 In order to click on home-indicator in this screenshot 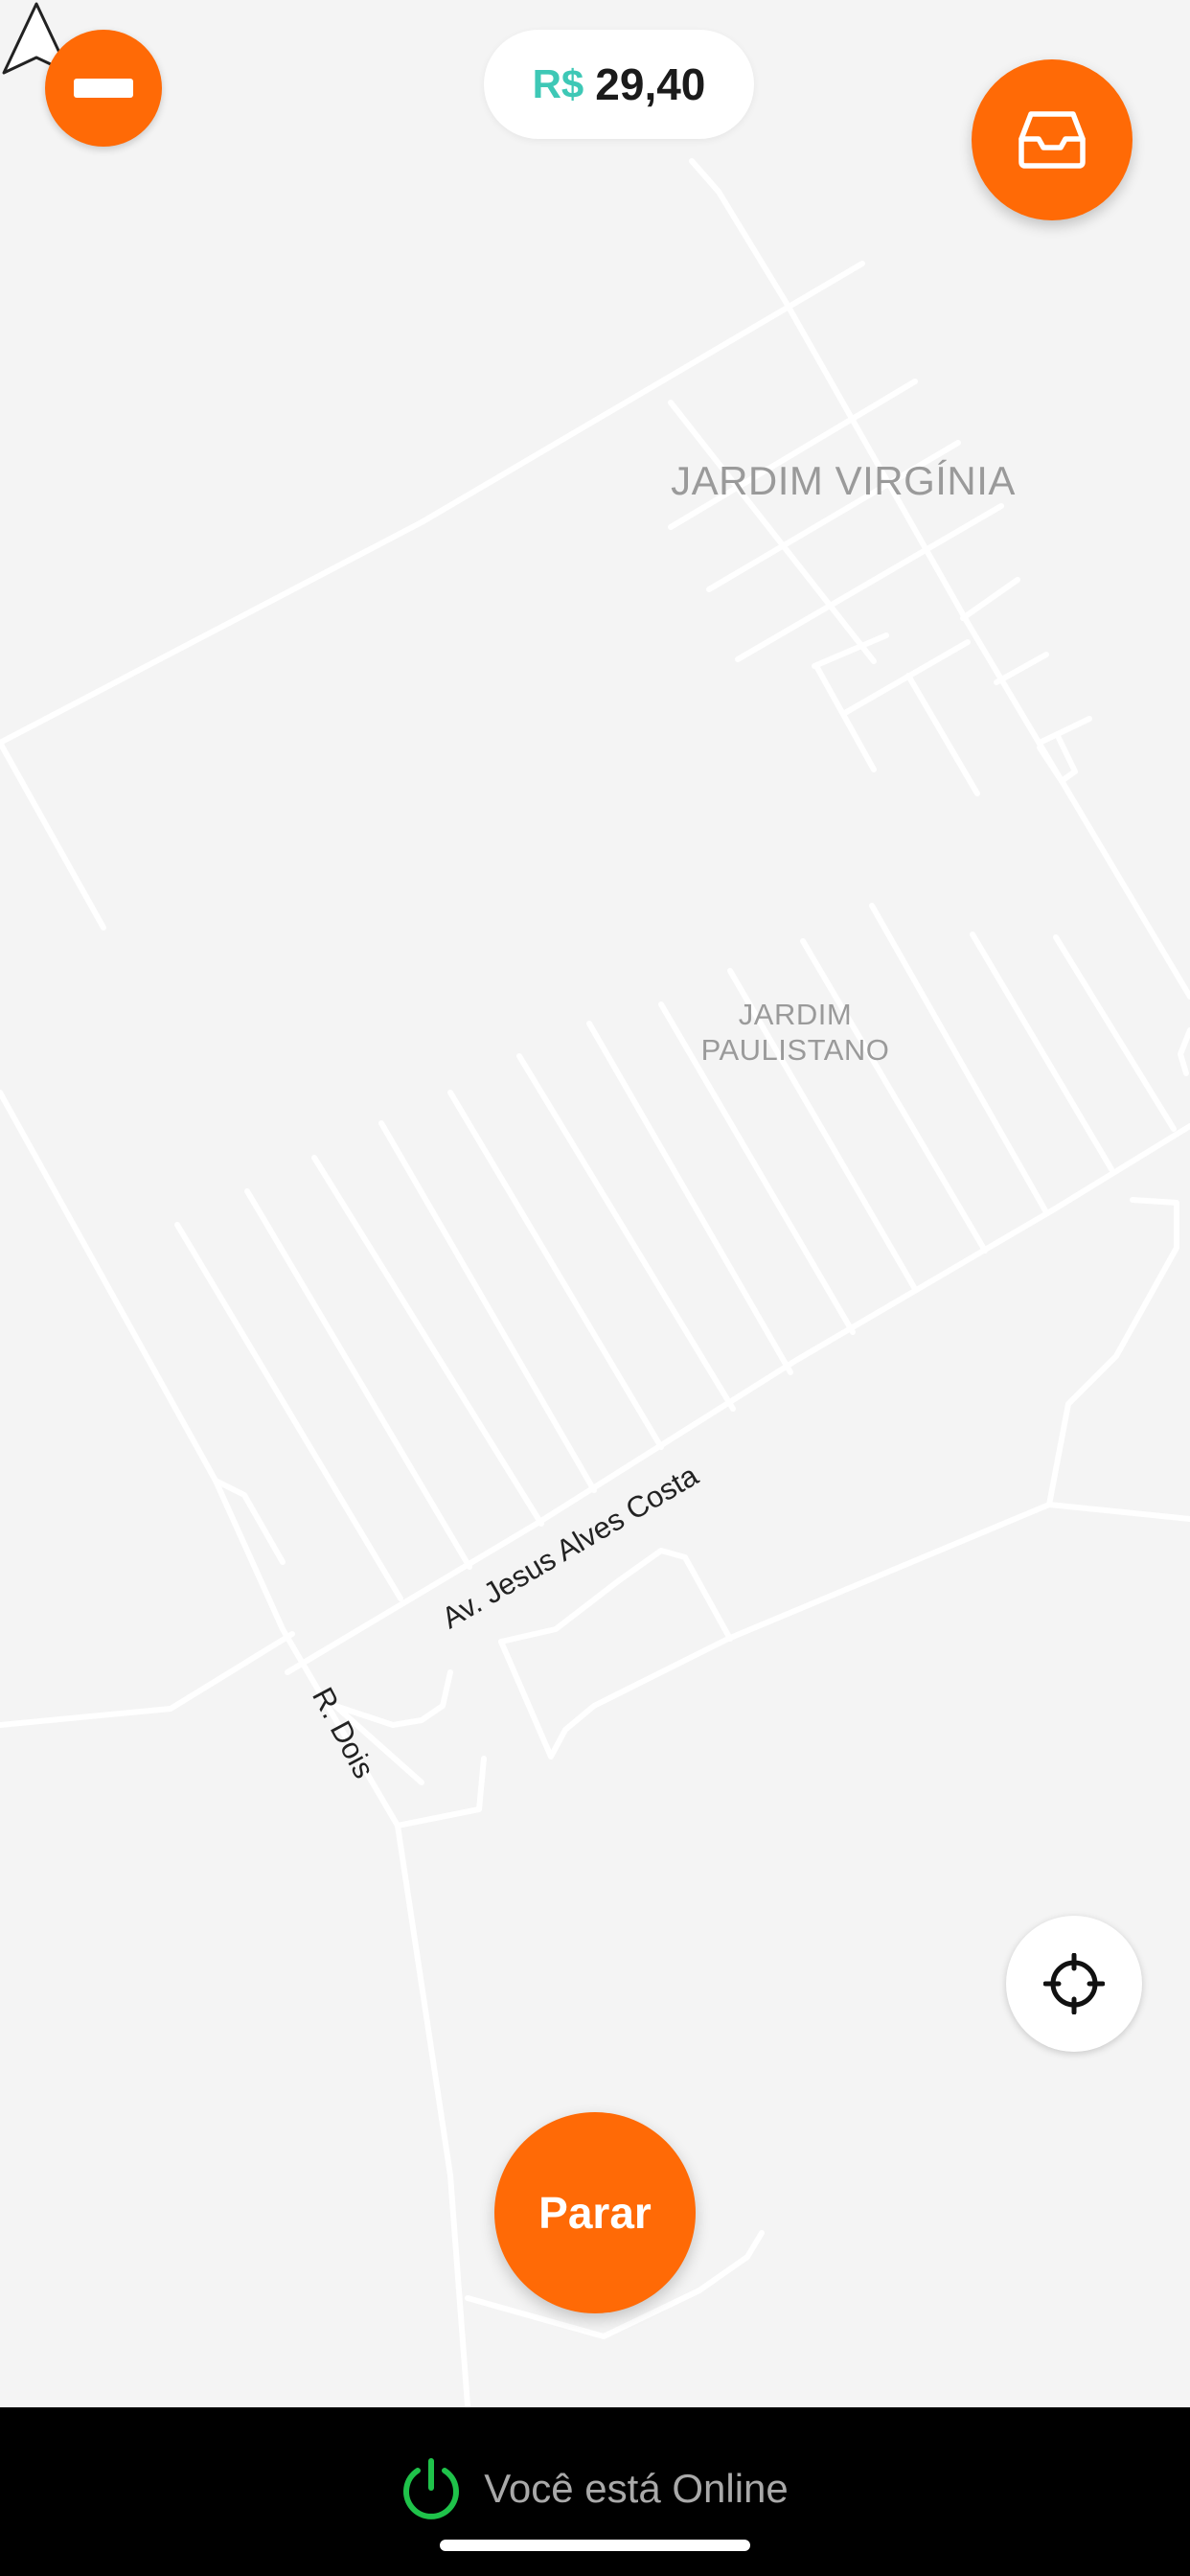, I will do `click(595, 2545)`.